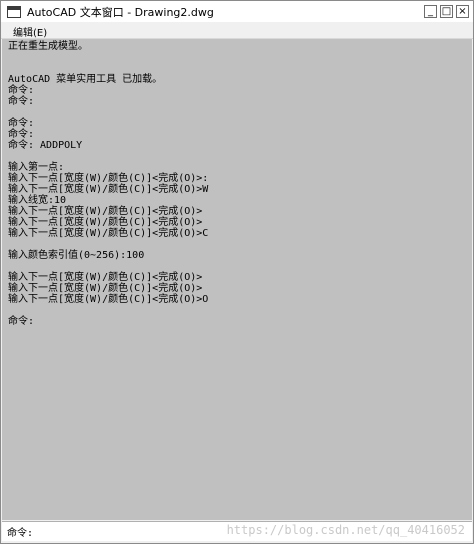  Describe the element at coordinates (85, 79) in the screenshot. I see `log-line: AutoCAD 菜单实用工具 已加载。` at that location.